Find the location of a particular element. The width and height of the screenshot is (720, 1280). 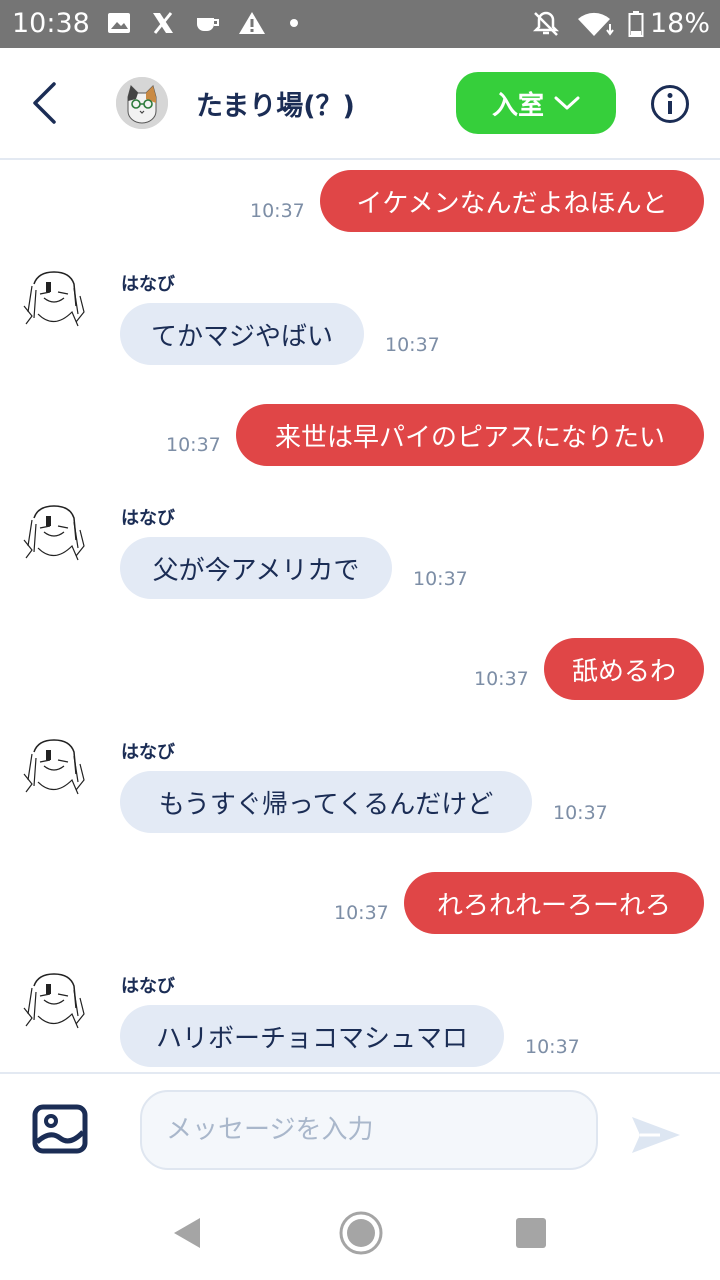

room-avatar is located at coordinates (142, 103).